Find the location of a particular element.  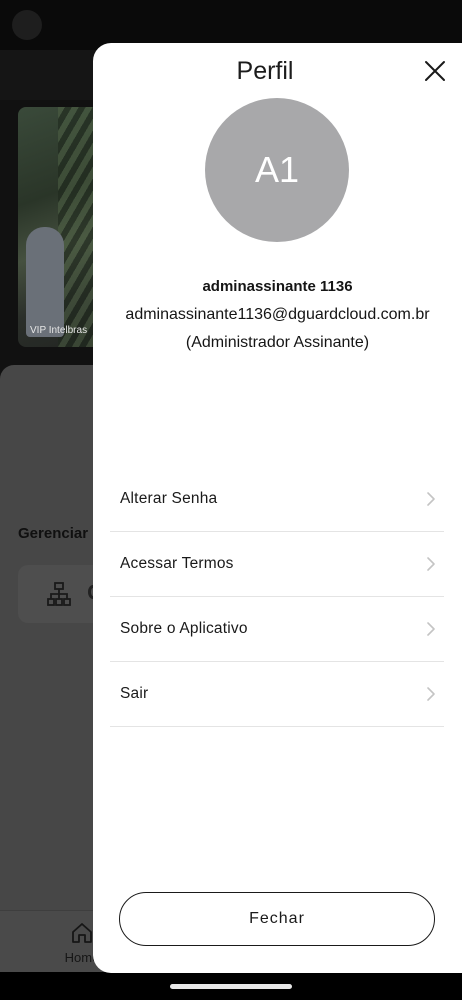

avatar: A1 is located at coordinates (277, 170).